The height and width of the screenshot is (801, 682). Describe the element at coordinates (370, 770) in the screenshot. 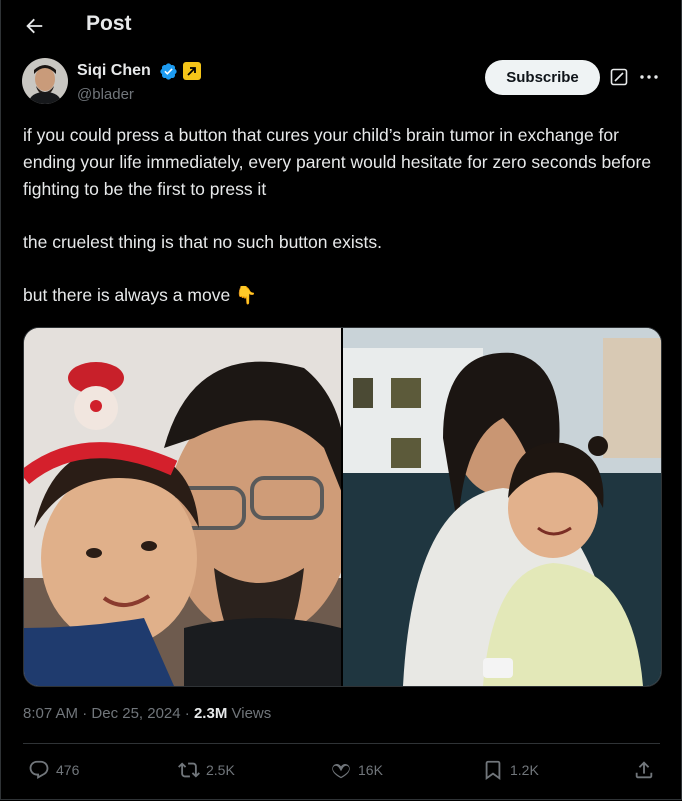

I see `like-count: 16K` at that location.